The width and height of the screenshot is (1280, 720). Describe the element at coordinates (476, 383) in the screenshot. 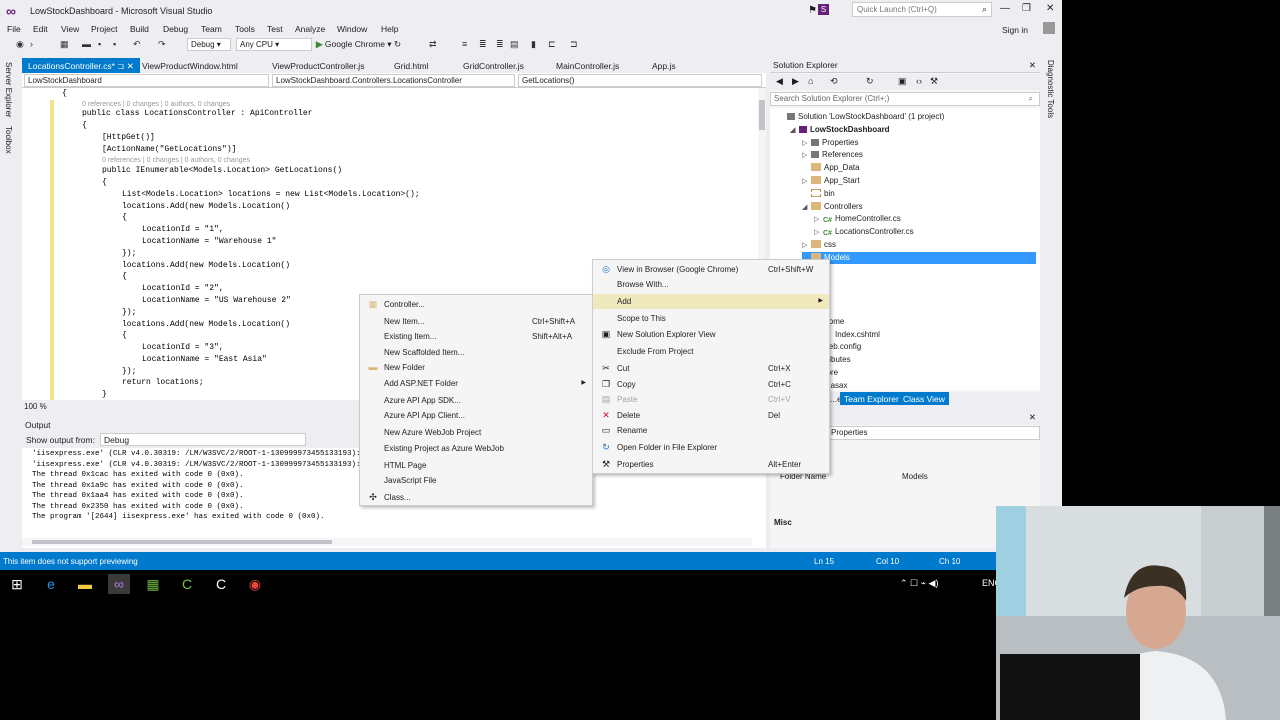

I see `menu-item-add-asp-net-folder: Add ASP.NET Folder ▶` at that location.